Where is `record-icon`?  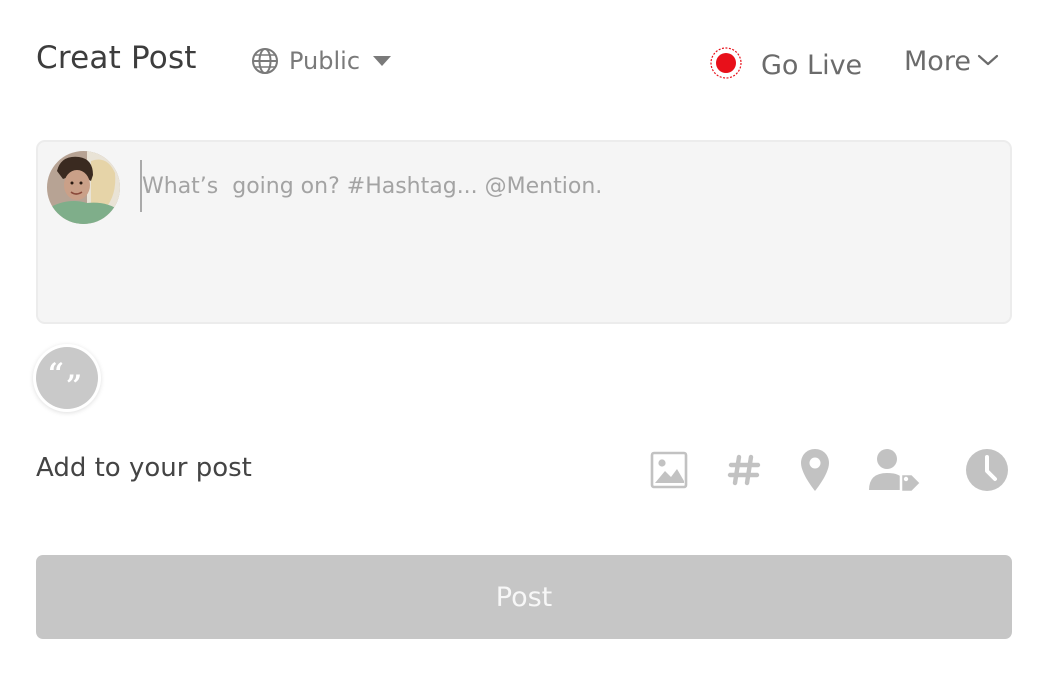 record-icon is located at coordinates (726, 65).